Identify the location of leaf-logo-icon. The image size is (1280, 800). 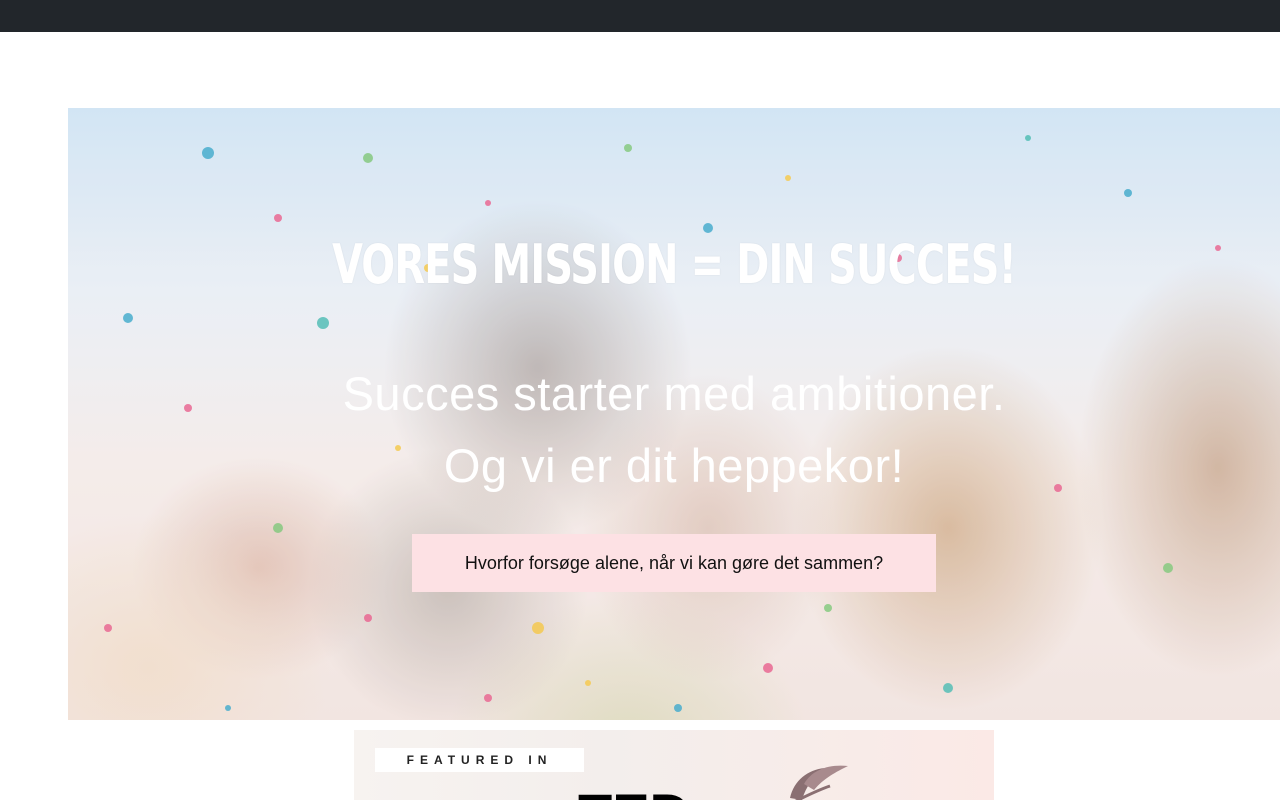
(819, 782).